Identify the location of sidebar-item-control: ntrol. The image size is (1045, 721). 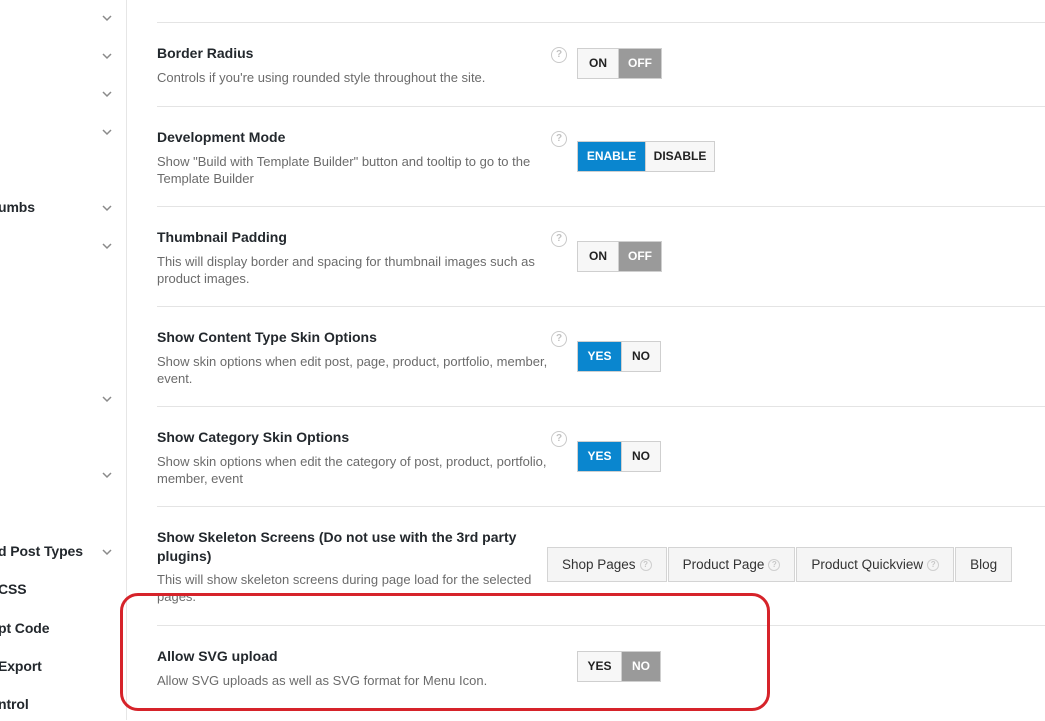
(63, 705).